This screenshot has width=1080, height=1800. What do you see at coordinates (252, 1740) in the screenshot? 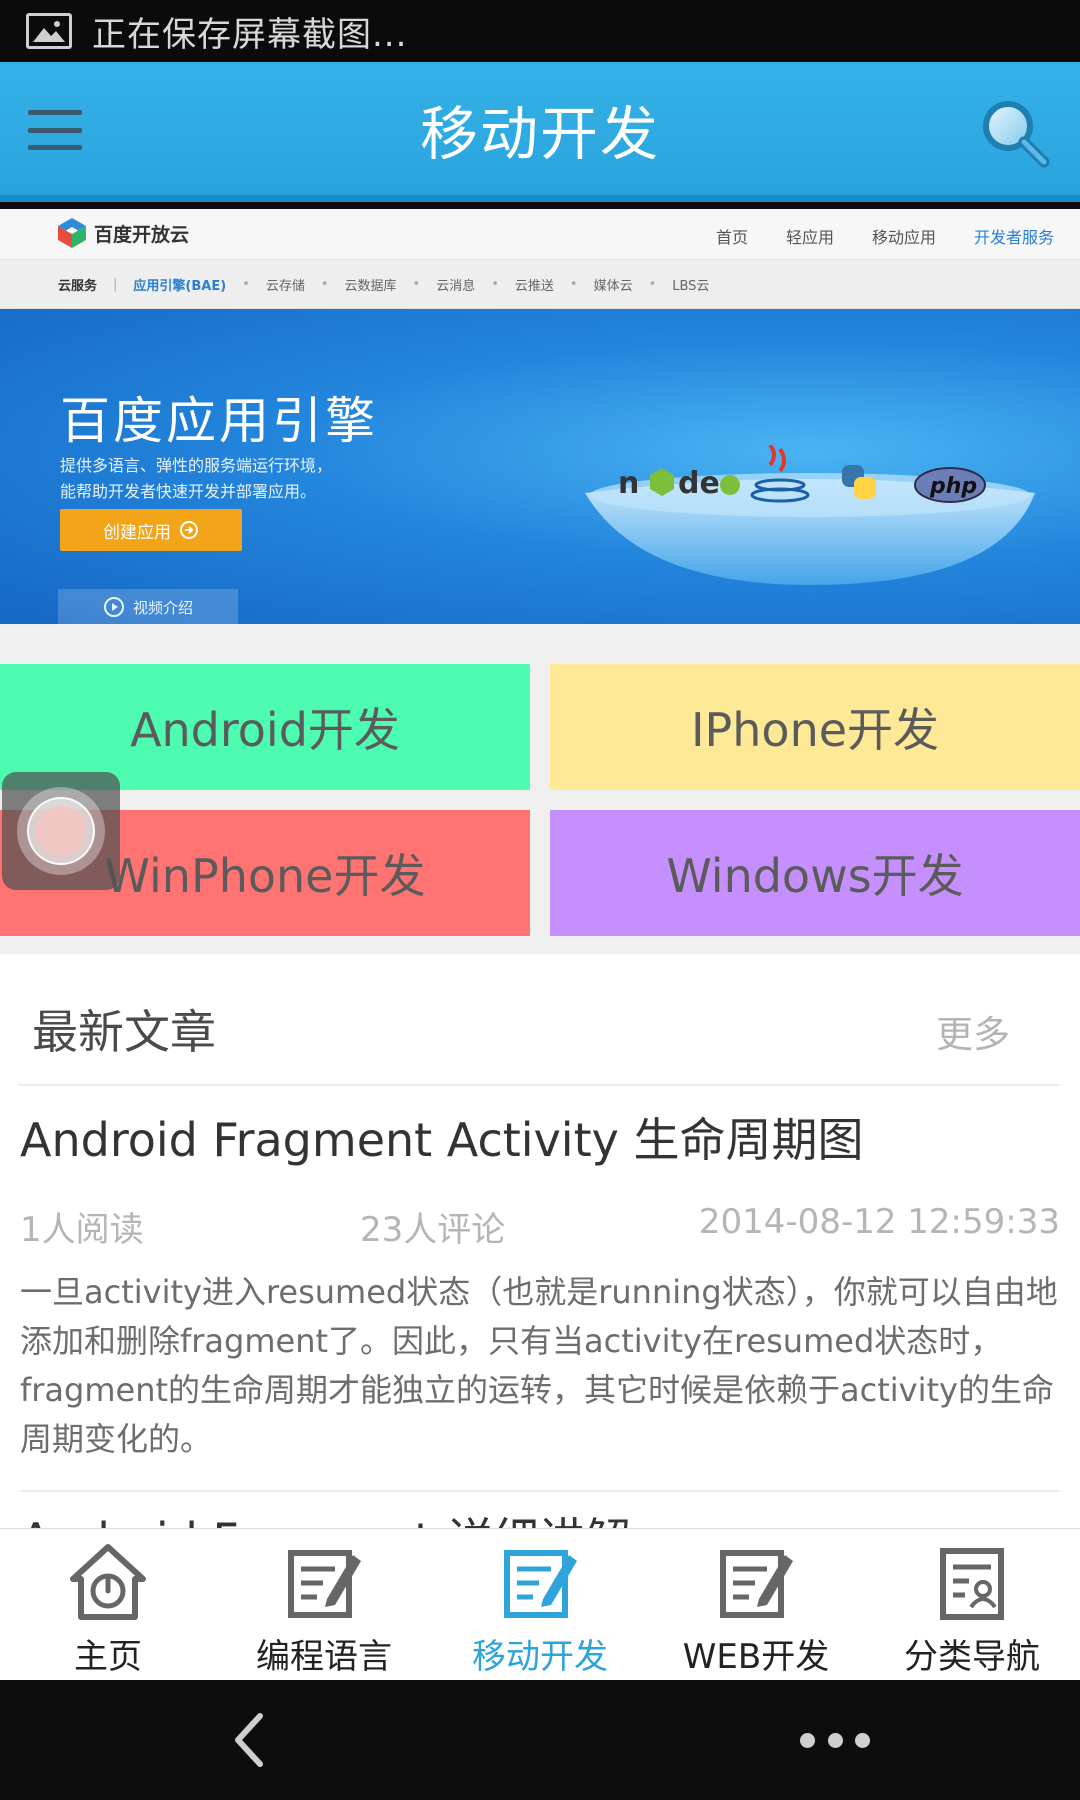
I see `back-icon` at bounding box center [252, 1740].